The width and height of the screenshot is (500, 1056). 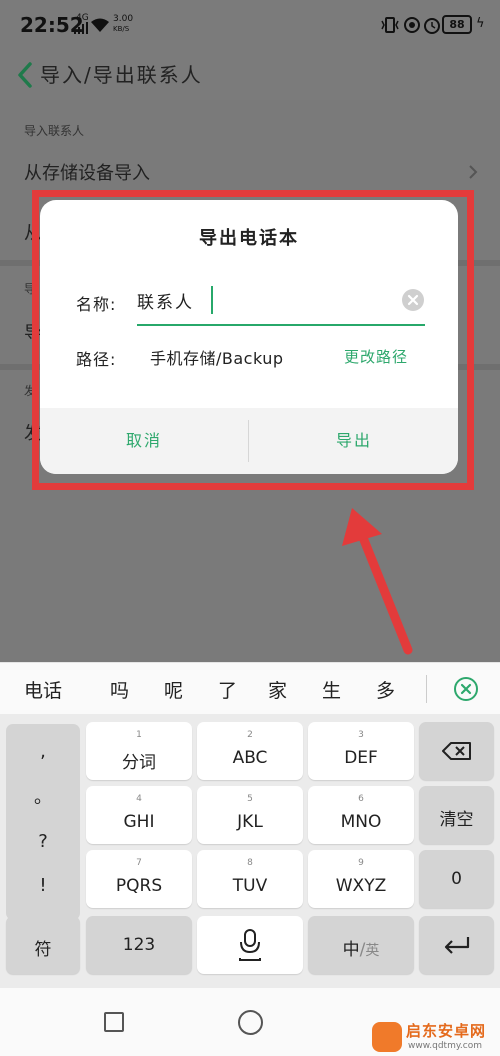 I want to click on candidate-word: 吗, so click(x=119, y=689).